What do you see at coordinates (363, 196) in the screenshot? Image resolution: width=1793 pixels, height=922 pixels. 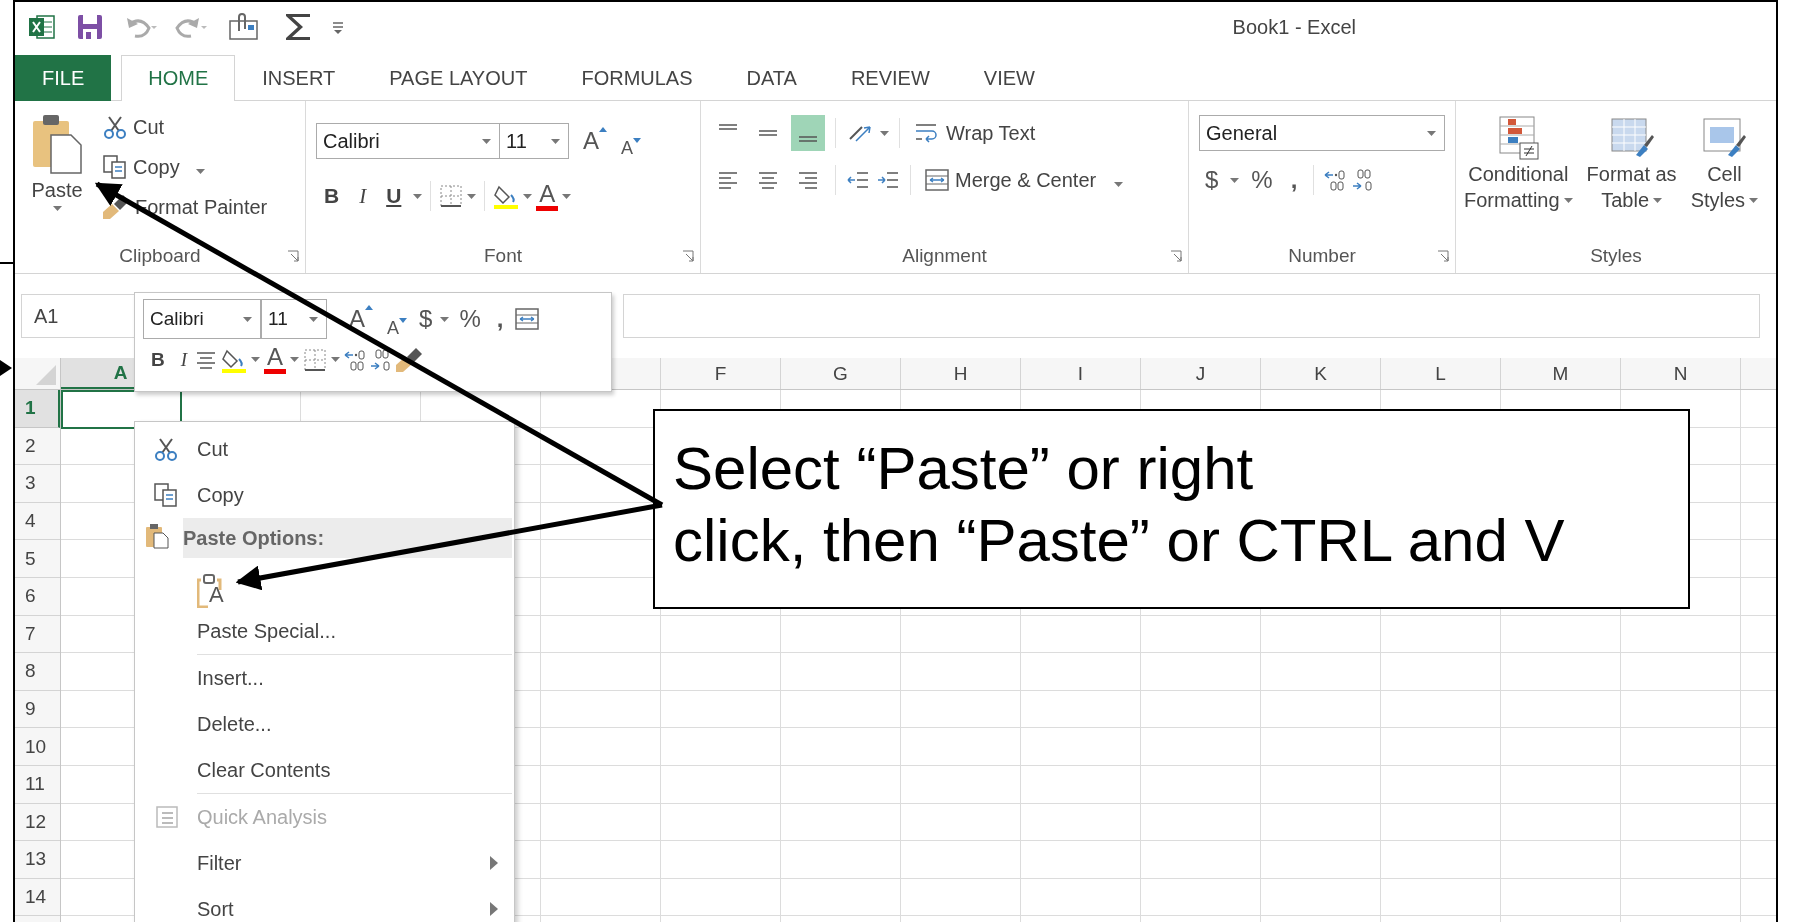 I see `italic-button: I` at bounding box center [363, 196].